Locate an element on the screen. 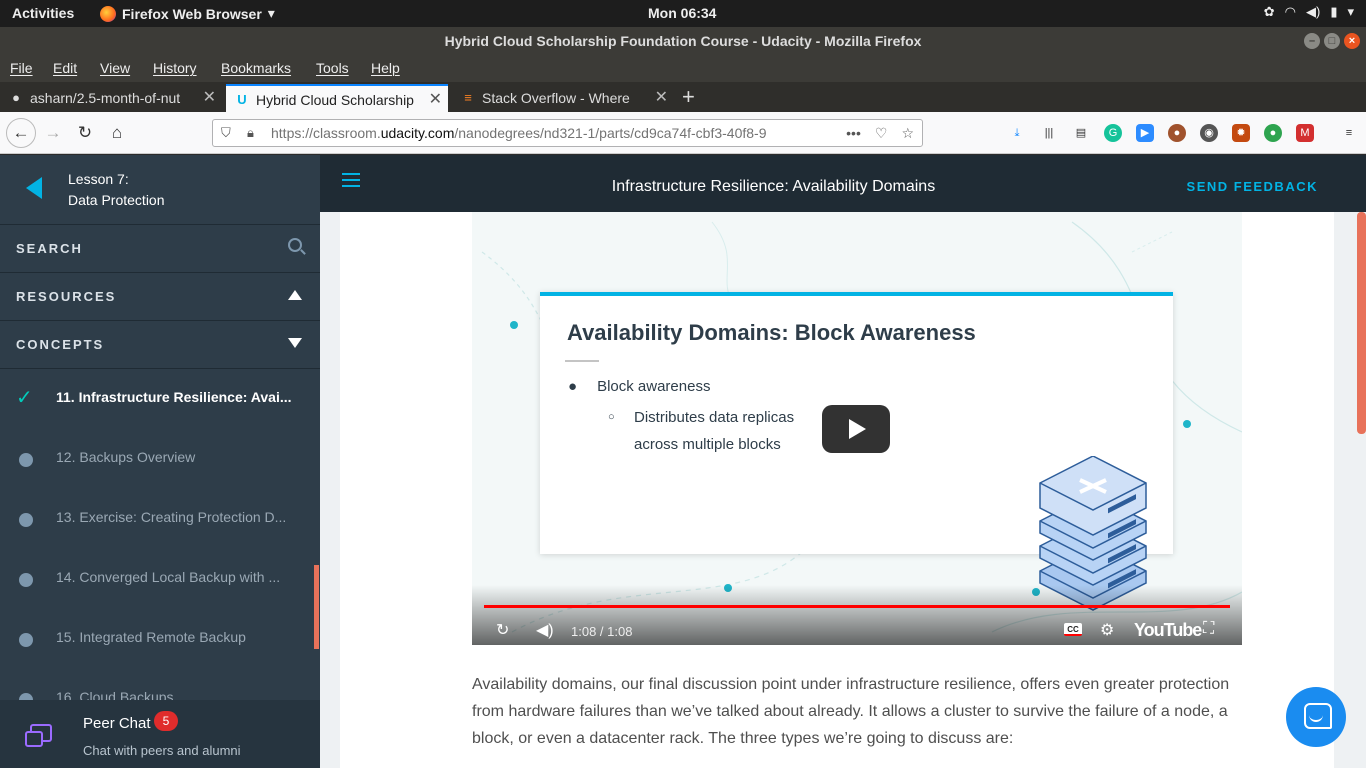 The height and width of the screenshot is (768, 1366). play-button is located at coordinates (856, 429).